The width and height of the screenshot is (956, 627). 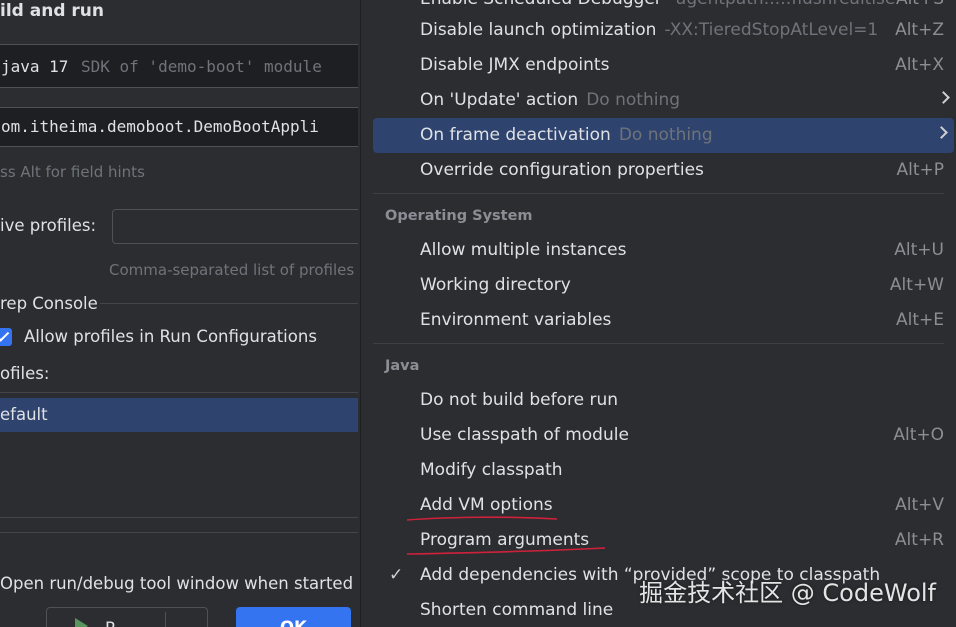 What do you see at coordinates (402, 366) in the screenshot?
I see `group-java: Java` at bounding box center [402, 366].